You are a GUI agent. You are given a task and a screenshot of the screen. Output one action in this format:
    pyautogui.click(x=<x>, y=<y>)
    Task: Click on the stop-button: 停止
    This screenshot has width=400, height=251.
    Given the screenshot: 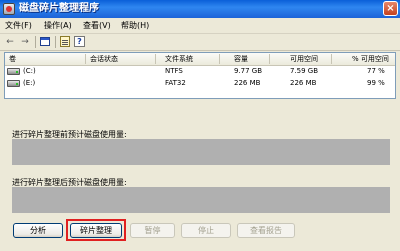 What is the action you would take?
    pyautogui.click(x=206, y=230)
    